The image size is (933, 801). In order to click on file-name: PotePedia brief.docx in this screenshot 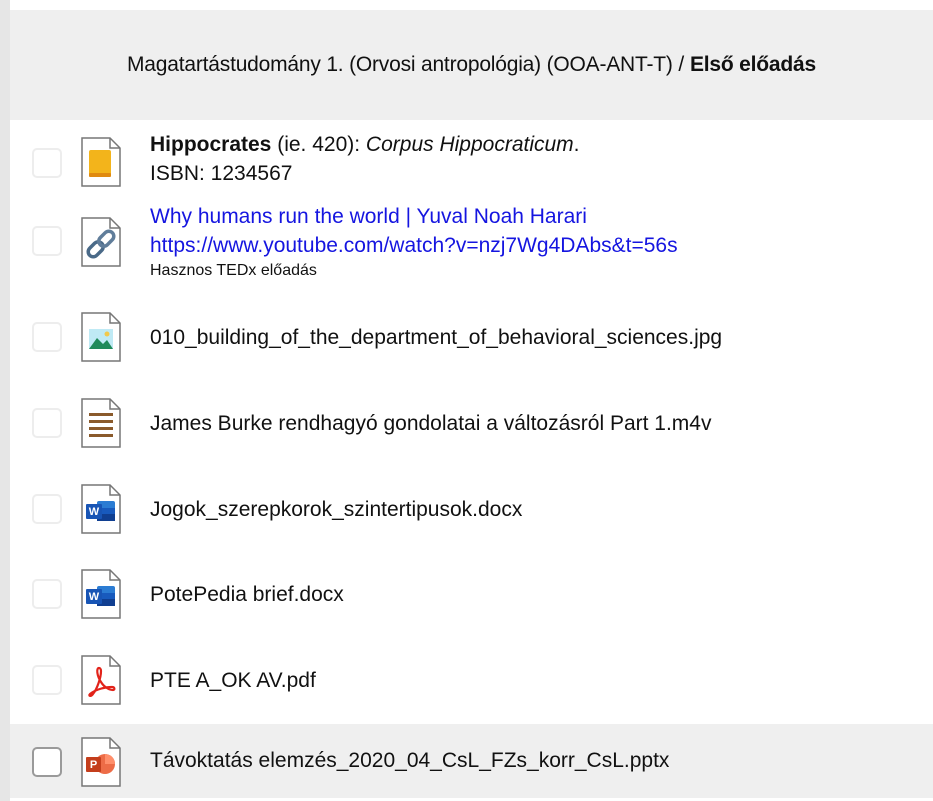, I will do `click(247, 594)`.